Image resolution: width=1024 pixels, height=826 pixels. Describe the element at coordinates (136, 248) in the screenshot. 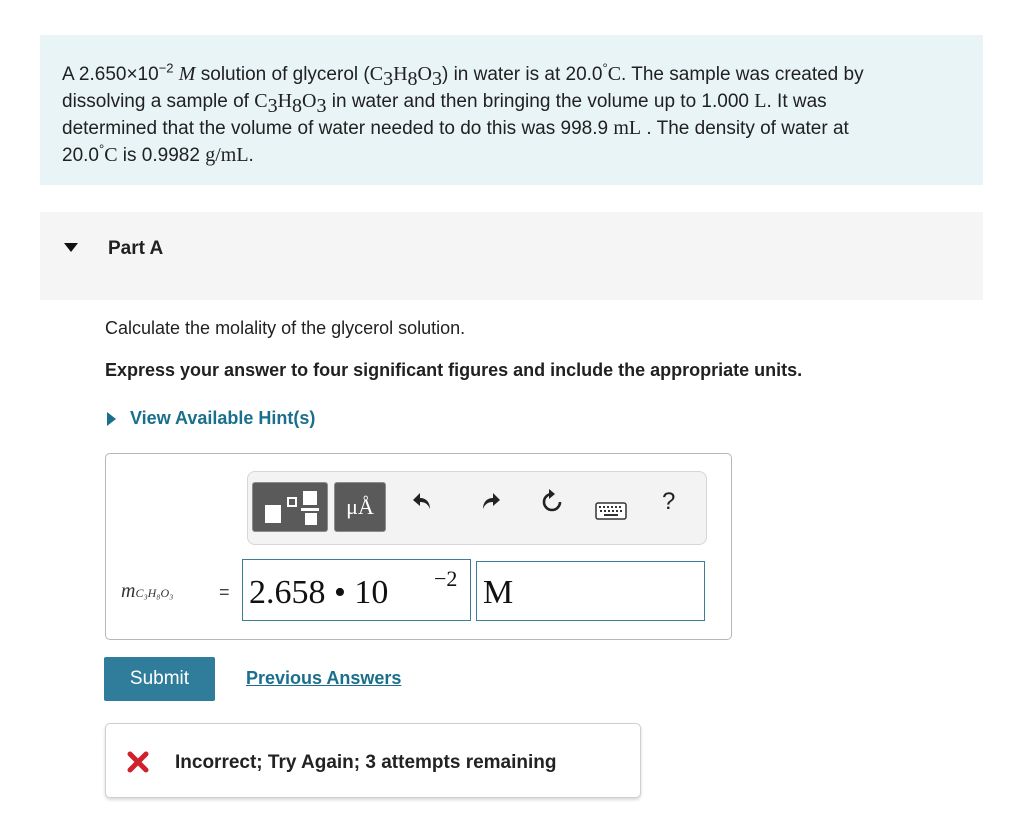

I see `part-title: Part A` at that location.